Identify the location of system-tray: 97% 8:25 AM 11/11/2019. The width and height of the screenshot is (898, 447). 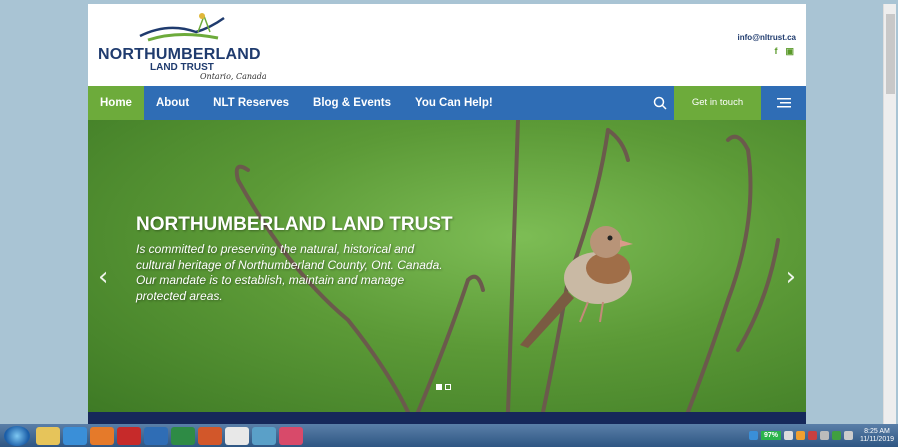
(821, 435).